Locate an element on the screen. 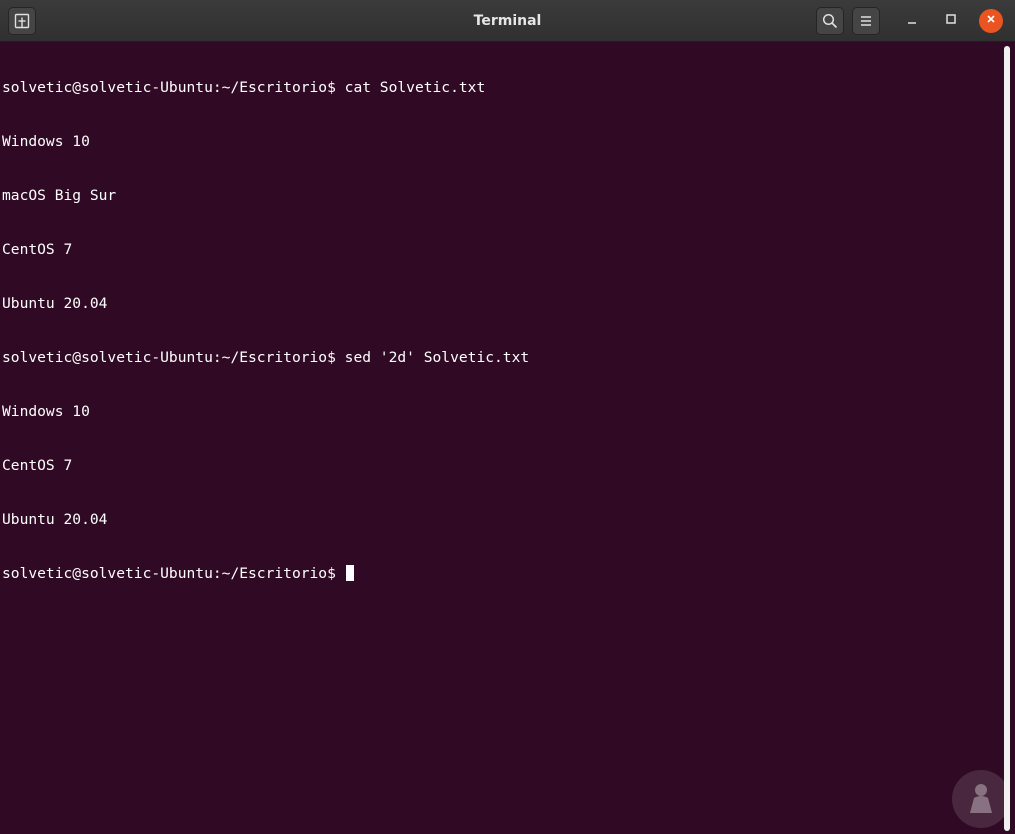 The width and height of the screenshot is (1015, 834). minimize-button is located at coordinates (912, 21).